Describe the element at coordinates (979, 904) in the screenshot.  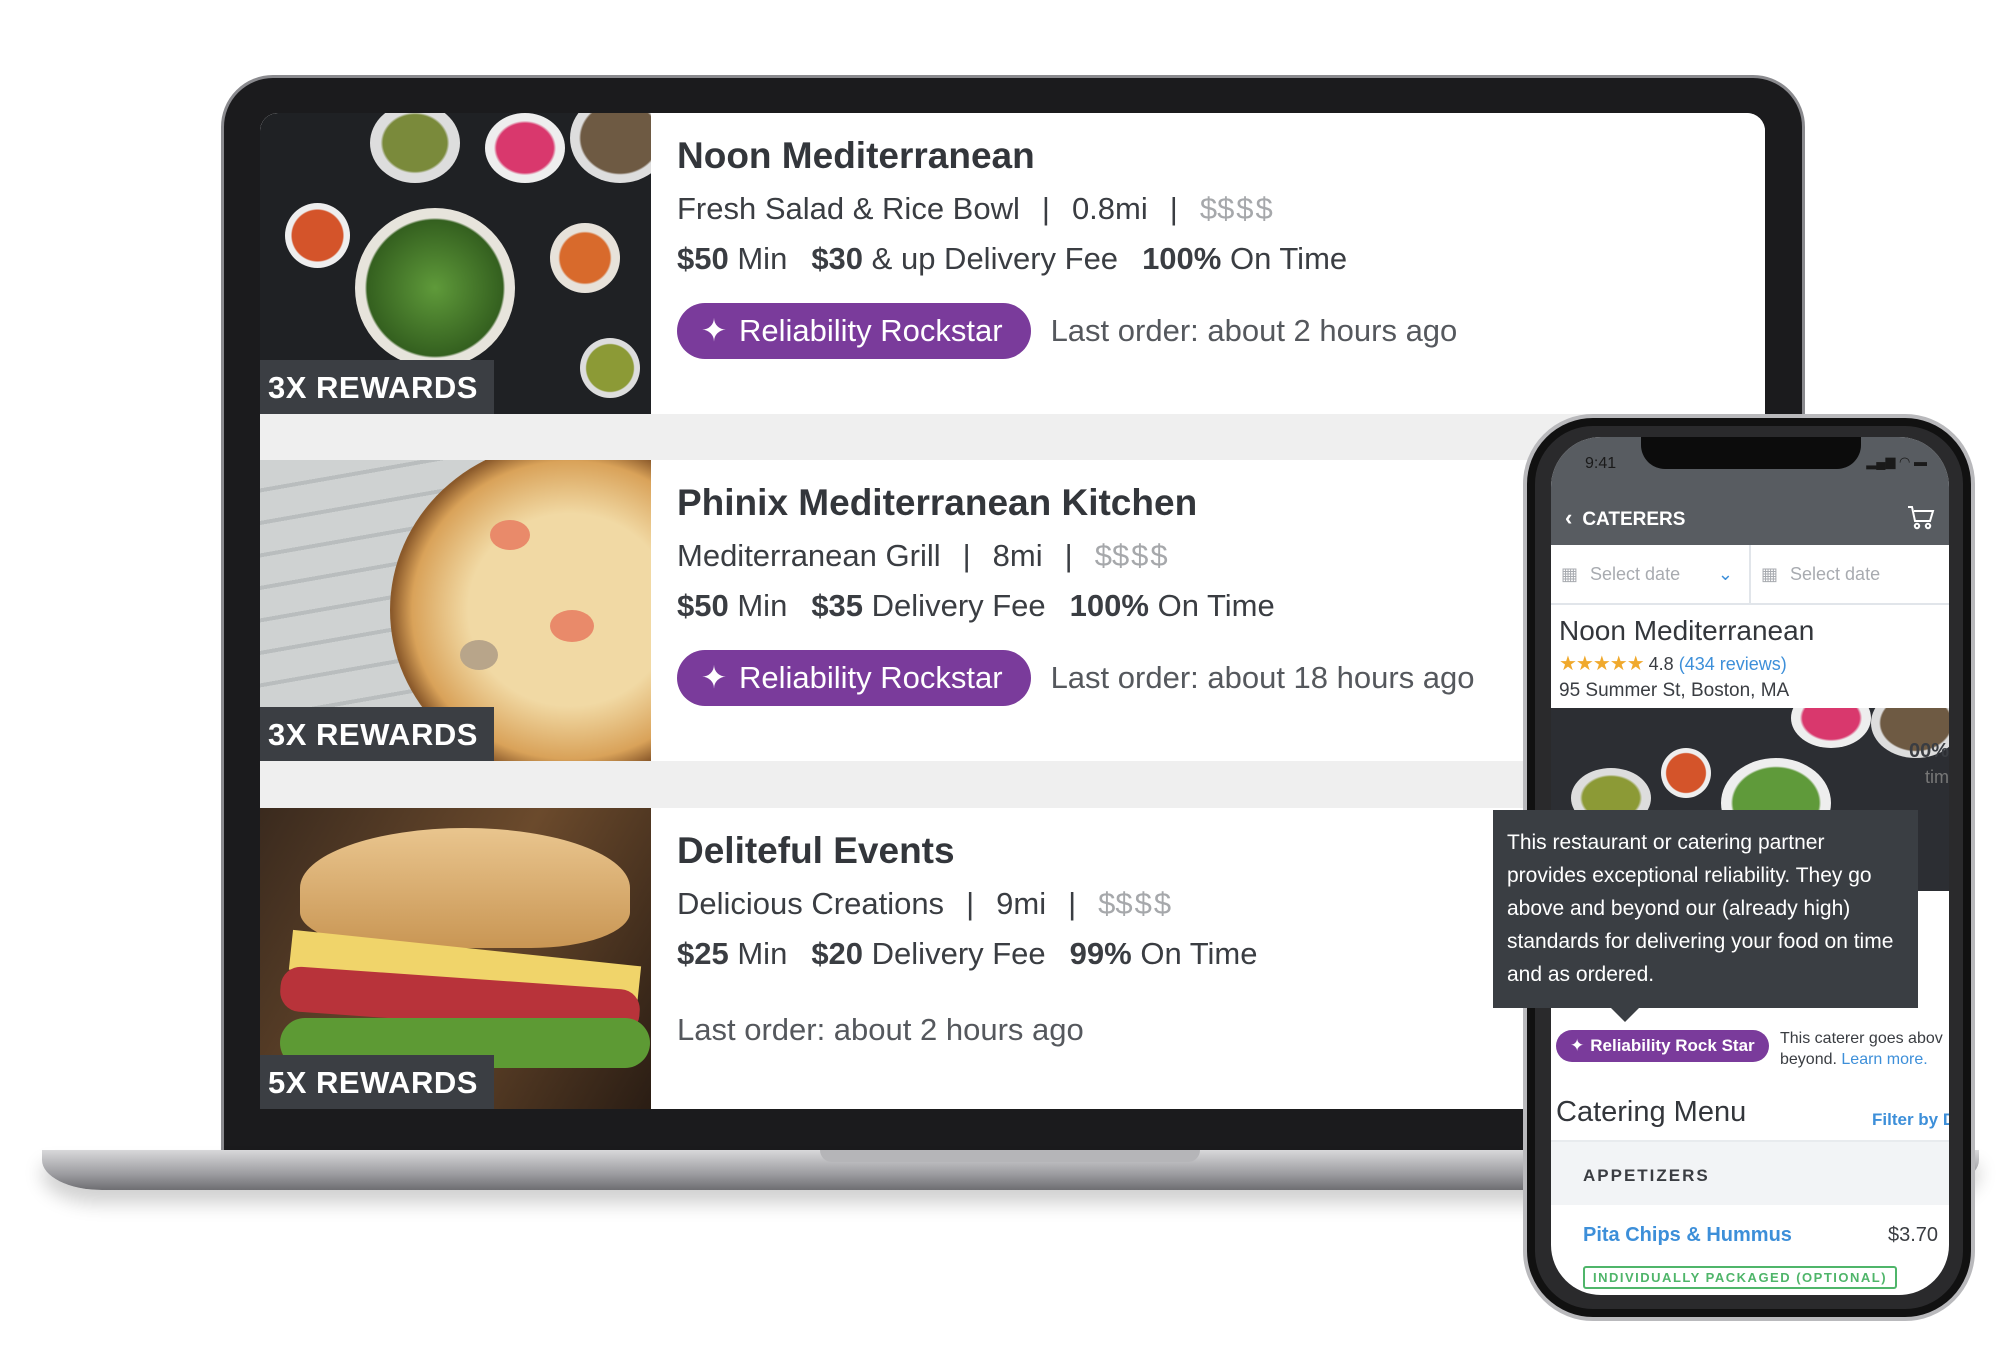
I see `restaurant-details: Delicious Creations | 9mi | $$$$` at that location.